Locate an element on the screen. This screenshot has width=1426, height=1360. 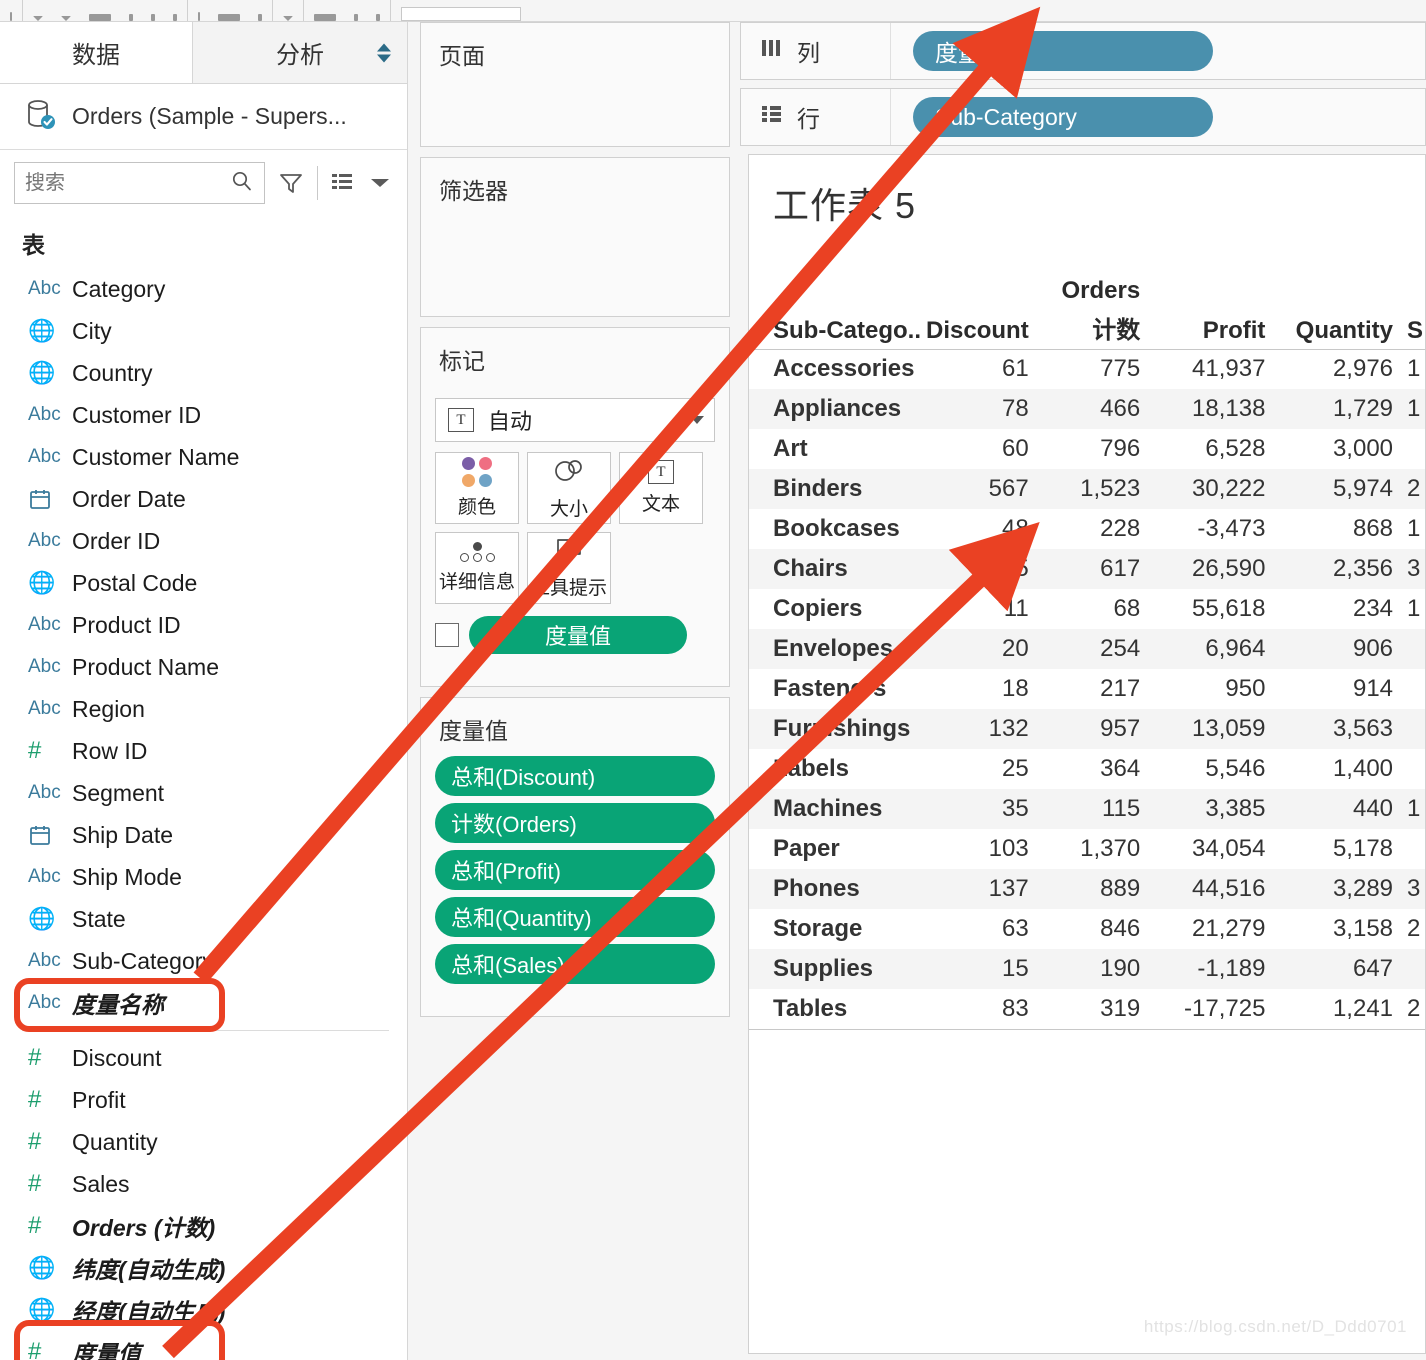
header-sales-clipped: S is located at coordinates (1416, 329).